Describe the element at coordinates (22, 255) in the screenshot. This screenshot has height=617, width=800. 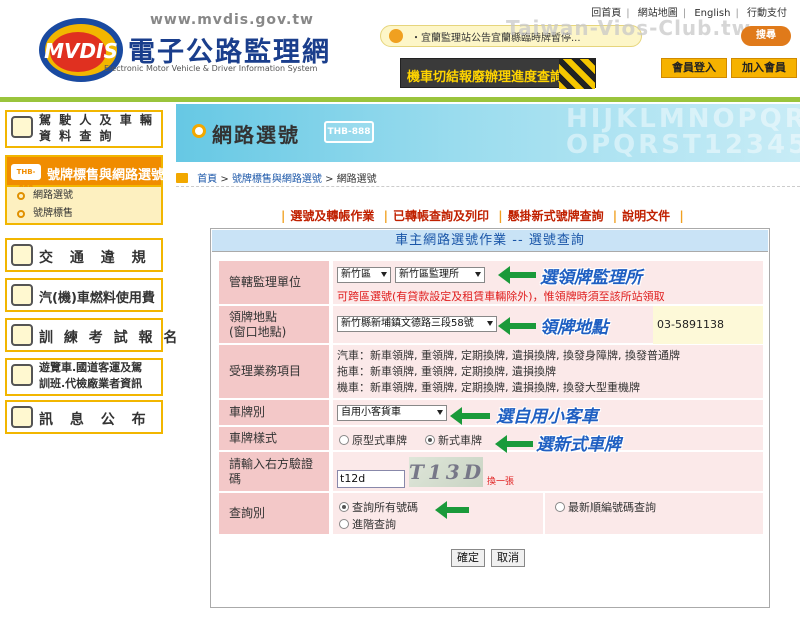
I see `ticket-icon` at that location.